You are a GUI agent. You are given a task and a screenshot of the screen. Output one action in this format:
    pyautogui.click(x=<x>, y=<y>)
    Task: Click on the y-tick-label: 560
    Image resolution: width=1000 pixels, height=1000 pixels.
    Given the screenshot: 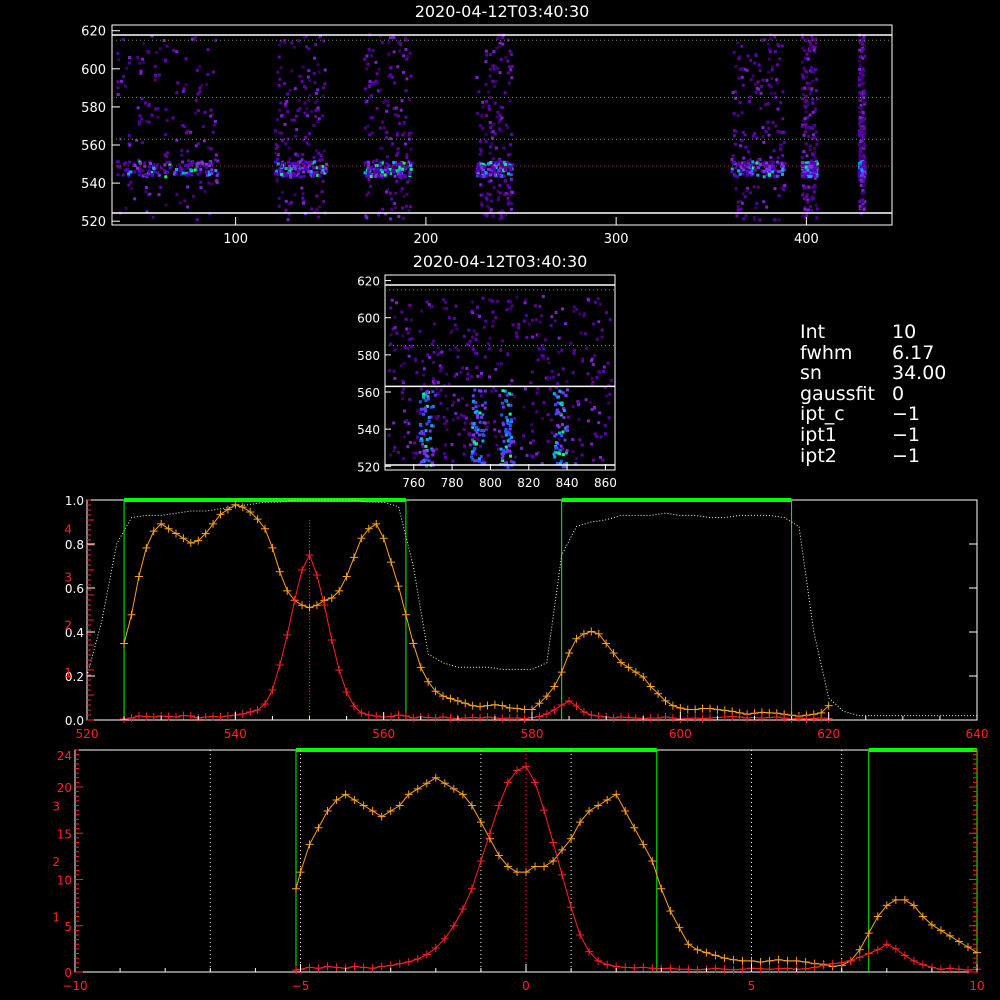 What is the action you would take?
    pyautogui.click(x=368, y=393)
    